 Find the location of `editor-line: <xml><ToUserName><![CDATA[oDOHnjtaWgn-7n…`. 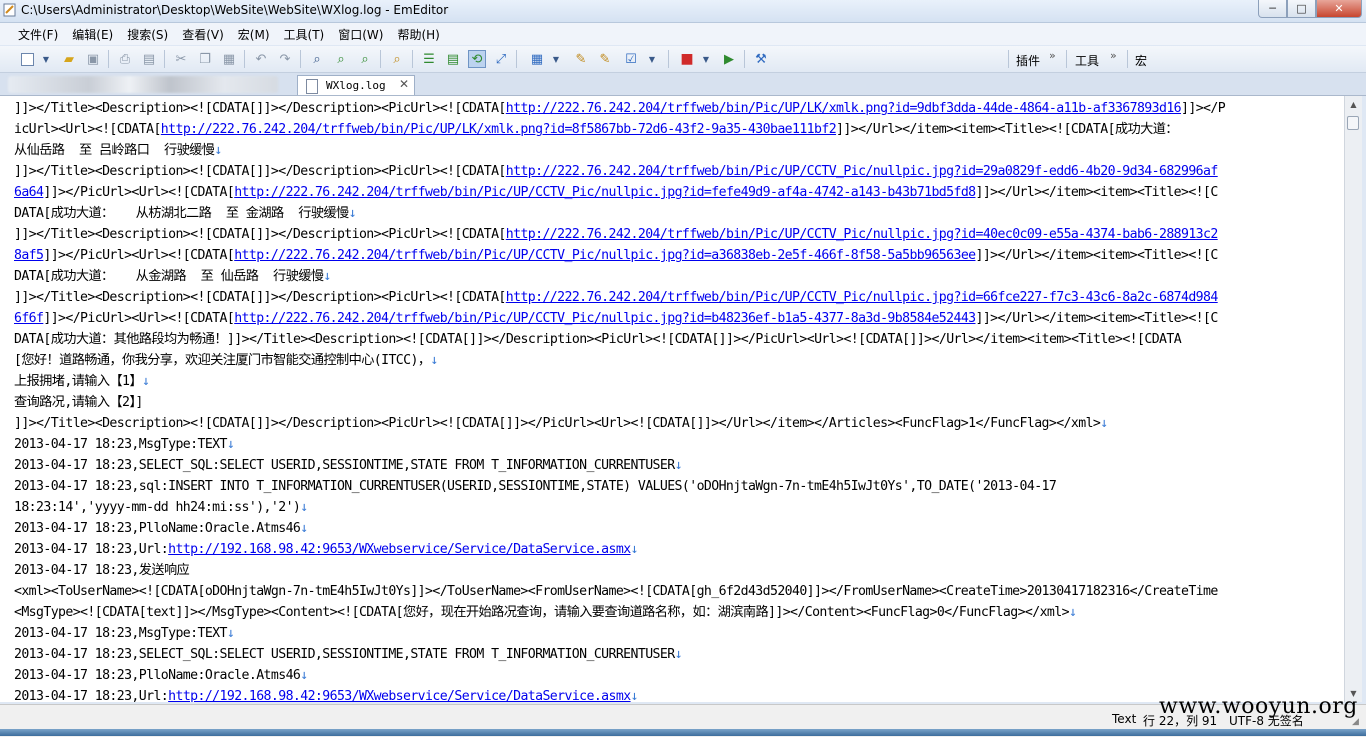

editor-line: <xml><ToUserName><![CDATA[oDOHnjtaWgn-7n… is located at coordinates (676, 591).